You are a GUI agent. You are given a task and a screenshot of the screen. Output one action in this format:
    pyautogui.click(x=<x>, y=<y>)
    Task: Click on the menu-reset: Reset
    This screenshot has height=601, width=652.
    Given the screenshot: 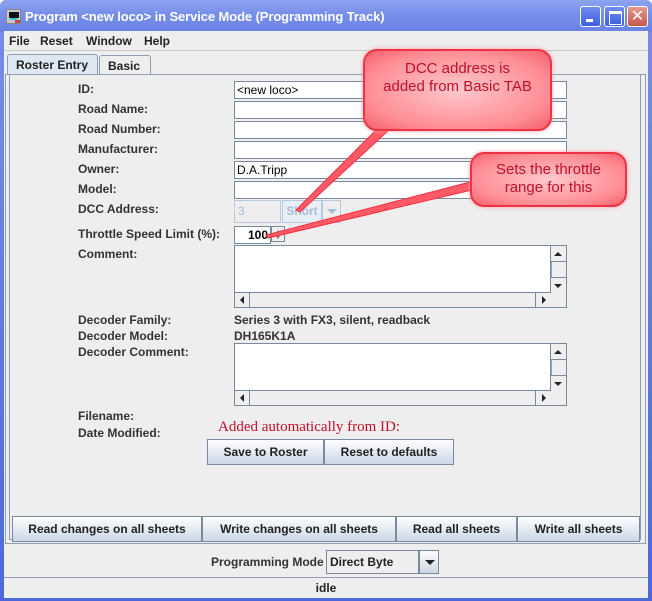 What is the action you would take?
    pyautogui.click(x=56, y=41)
    